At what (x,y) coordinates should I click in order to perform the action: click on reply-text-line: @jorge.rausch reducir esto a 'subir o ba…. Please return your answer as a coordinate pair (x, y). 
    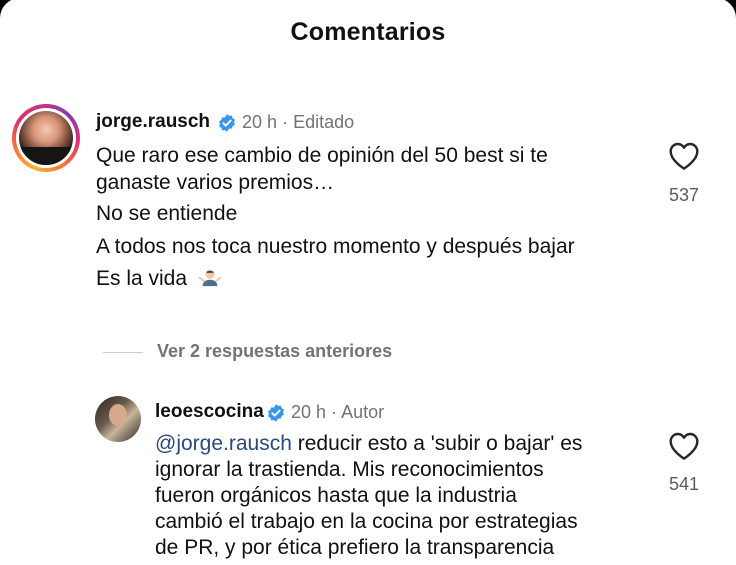
    Looking at the image, I should click on (368, 444).